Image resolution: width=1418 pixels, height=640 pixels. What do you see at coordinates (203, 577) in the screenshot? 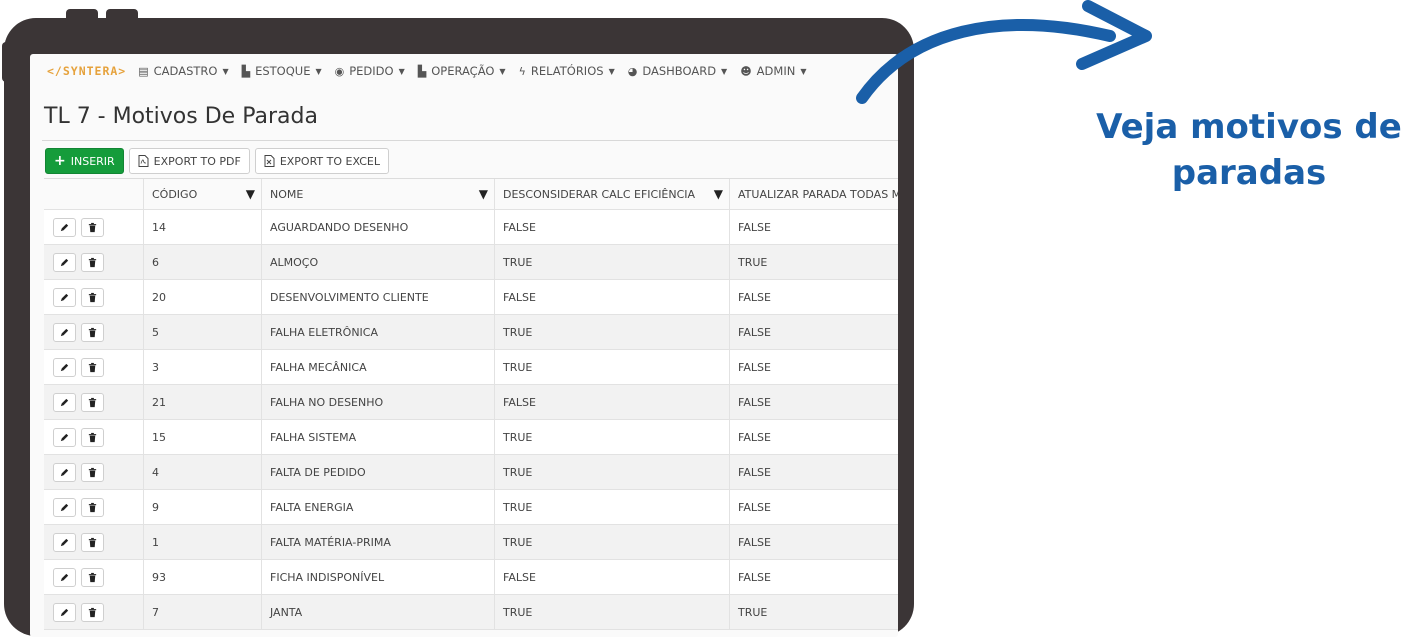
I see `cell-codigo: 93` at bounding box center [203, 577].